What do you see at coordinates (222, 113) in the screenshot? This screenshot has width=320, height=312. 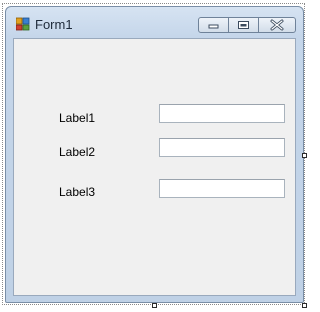 I see `textbox1` at bounding box center [222, 113].